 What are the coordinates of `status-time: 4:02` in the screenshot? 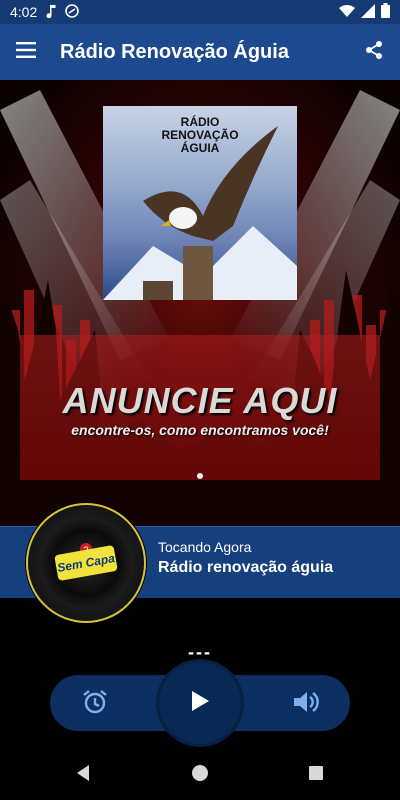 It's located at (24, 12).